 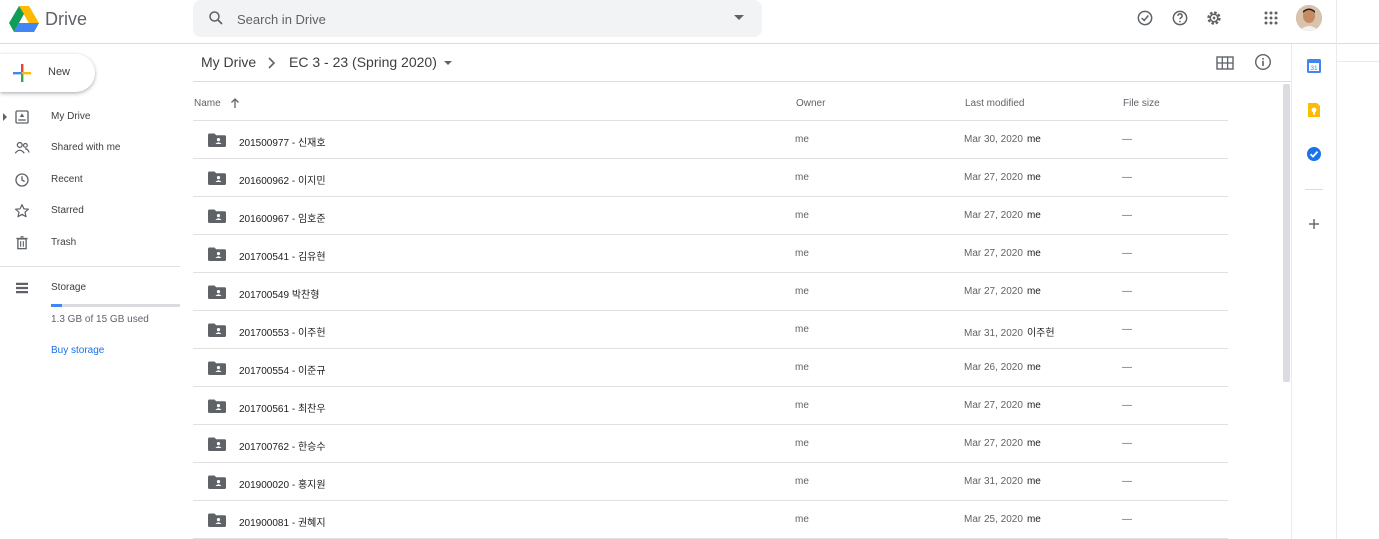 I want to click on sidebar-item-trash: Trash, so click(x=90, y=243).